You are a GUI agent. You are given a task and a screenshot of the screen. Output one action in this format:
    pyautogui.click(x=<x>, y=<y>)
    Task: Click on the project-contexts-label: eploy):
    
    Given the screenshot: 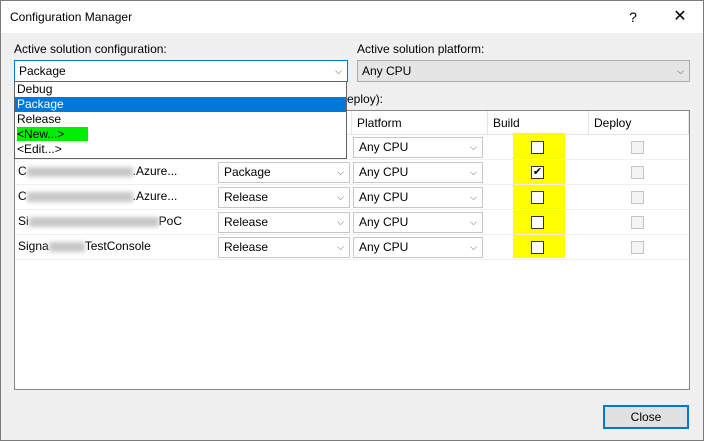 What is the action you would take?
    pyautogui.click(x=365, y=99)
    